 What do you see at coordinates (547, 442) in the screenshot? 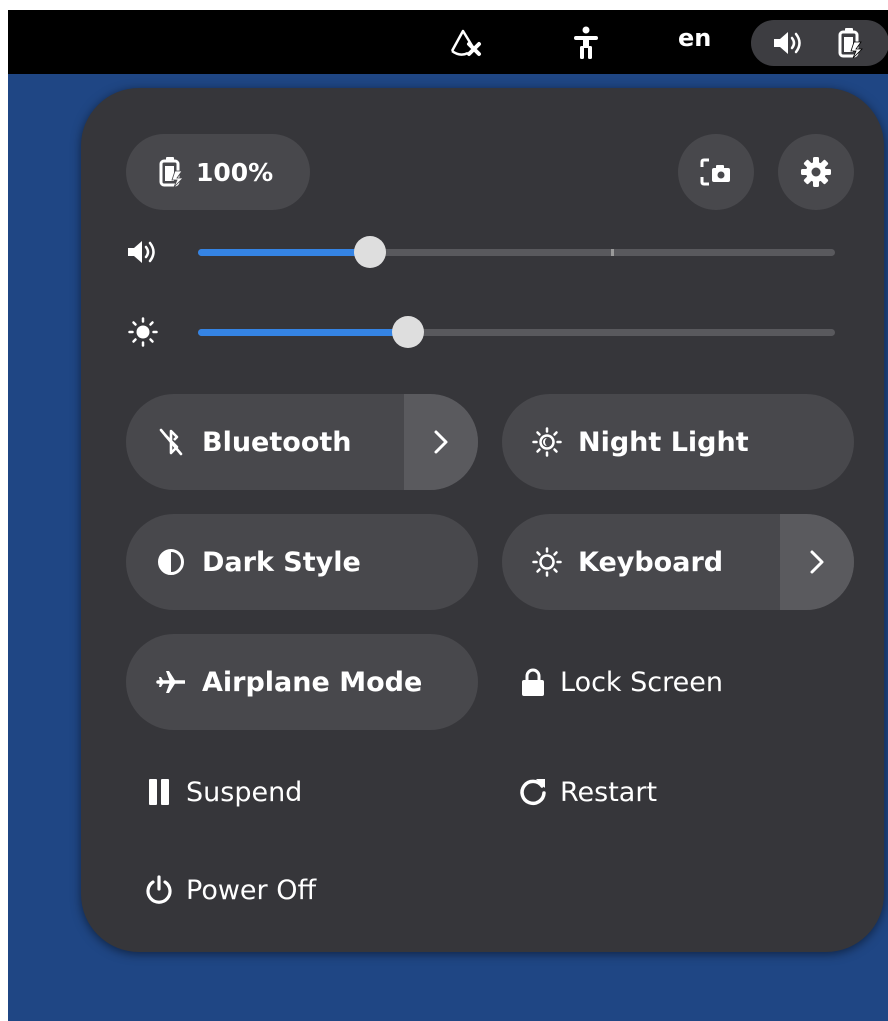
I see `night-light-icon` at bounding box center [547, 442].